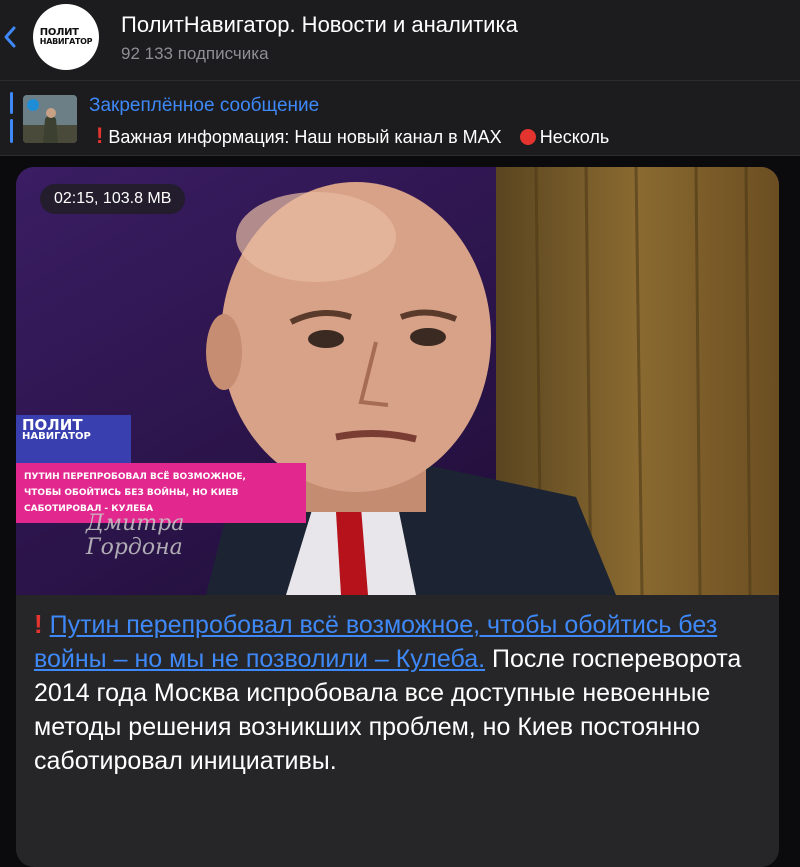 This screenshot has width=800, height=867. I want to click on overlay-logo: ПОЛИТ НАВИГАТОР, so click(56, 429).